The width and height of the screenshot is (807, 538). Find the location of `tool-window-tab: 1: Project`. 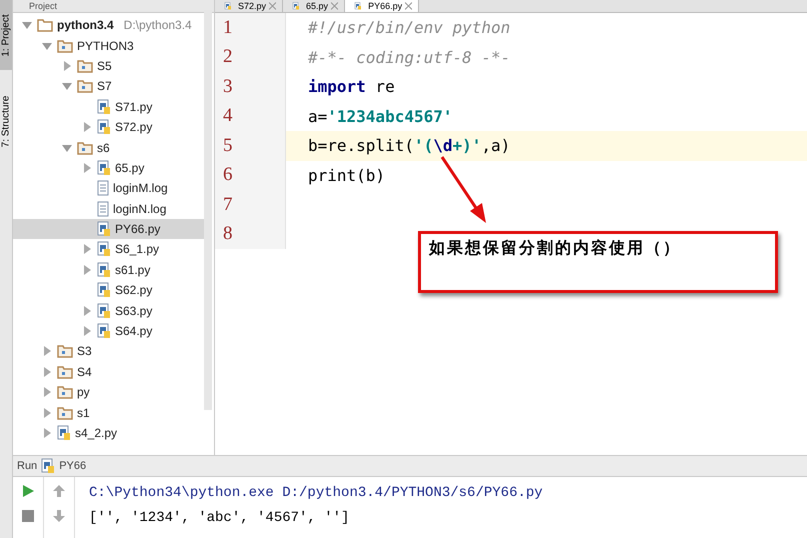

tool-window-tab: 1: Project is located at coordinates (6, 35).